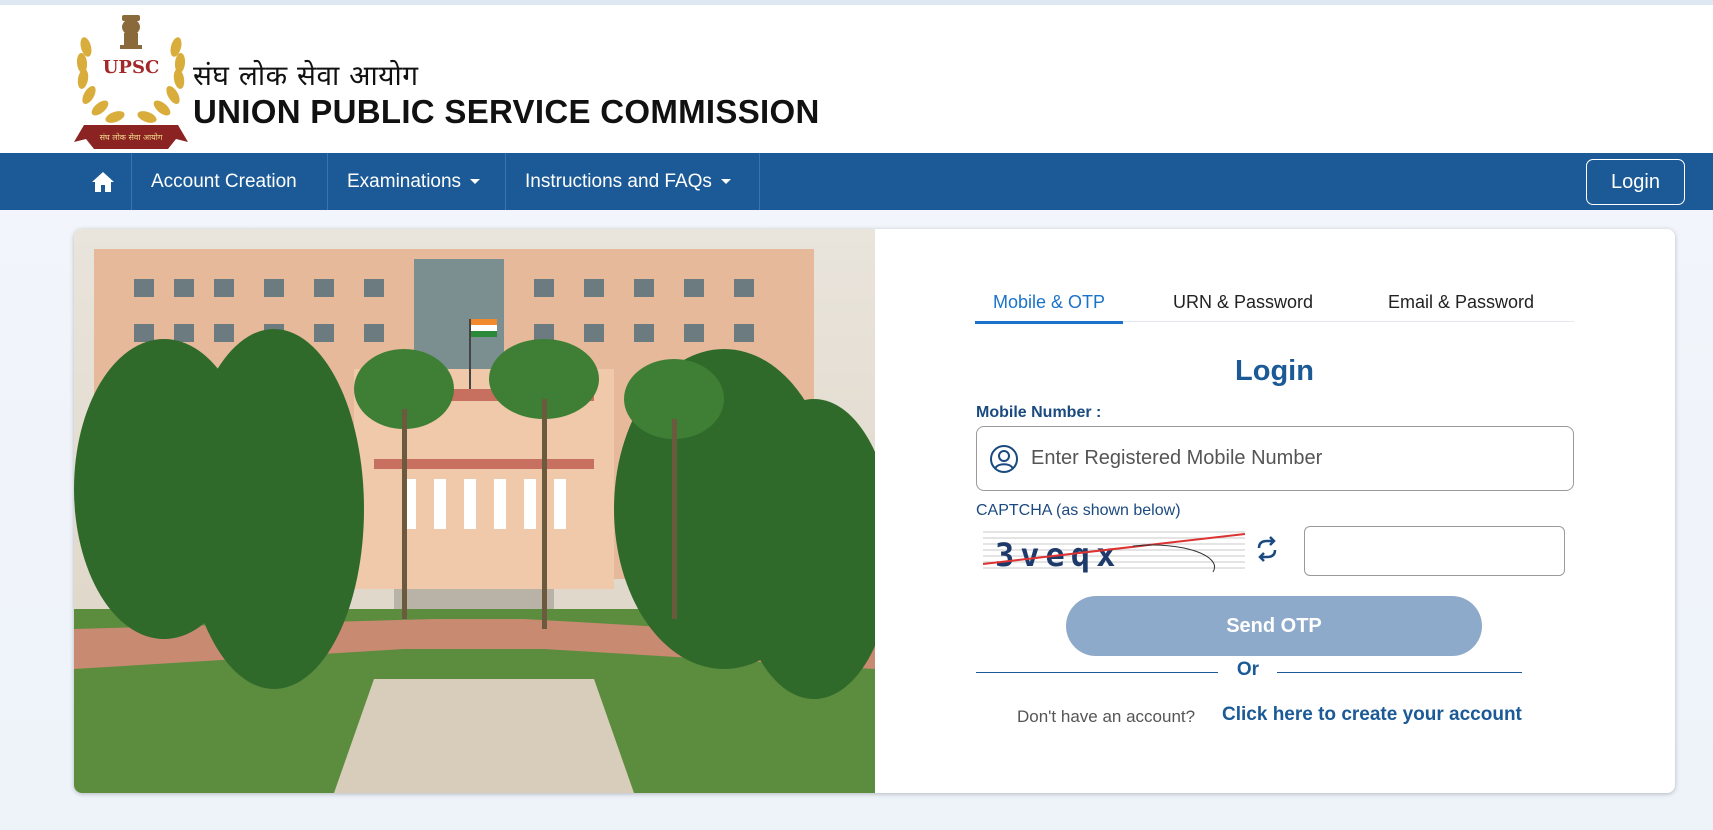  What do you see at coordinates (1372, 715) in the screenshot?
I see `create-account-link: Click here to create your account` at bounding box center [1372, 715].